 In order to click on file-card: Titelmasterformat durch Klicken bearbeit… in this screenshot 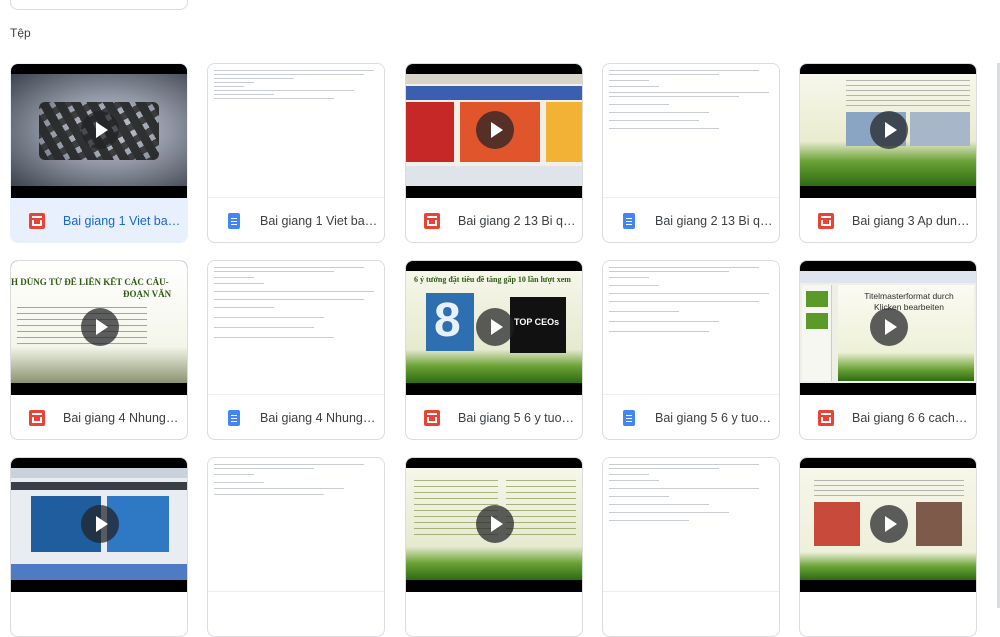, I will do `click(888, 350)`.